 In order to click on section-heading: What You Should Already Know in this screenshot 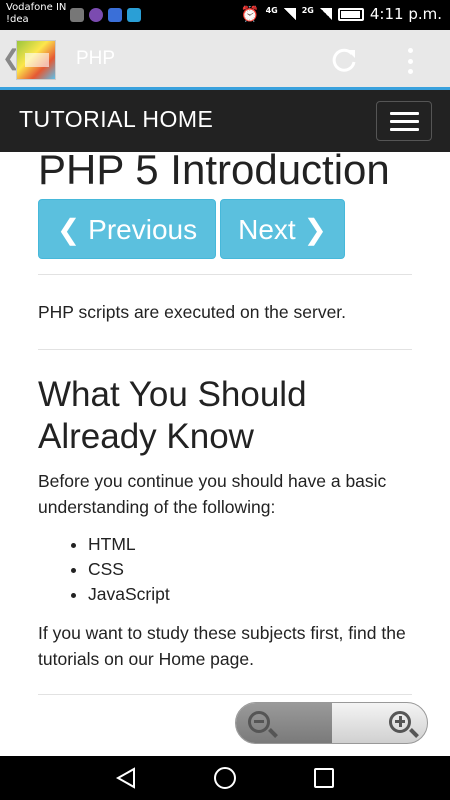, I will do `click(172, 415)`.